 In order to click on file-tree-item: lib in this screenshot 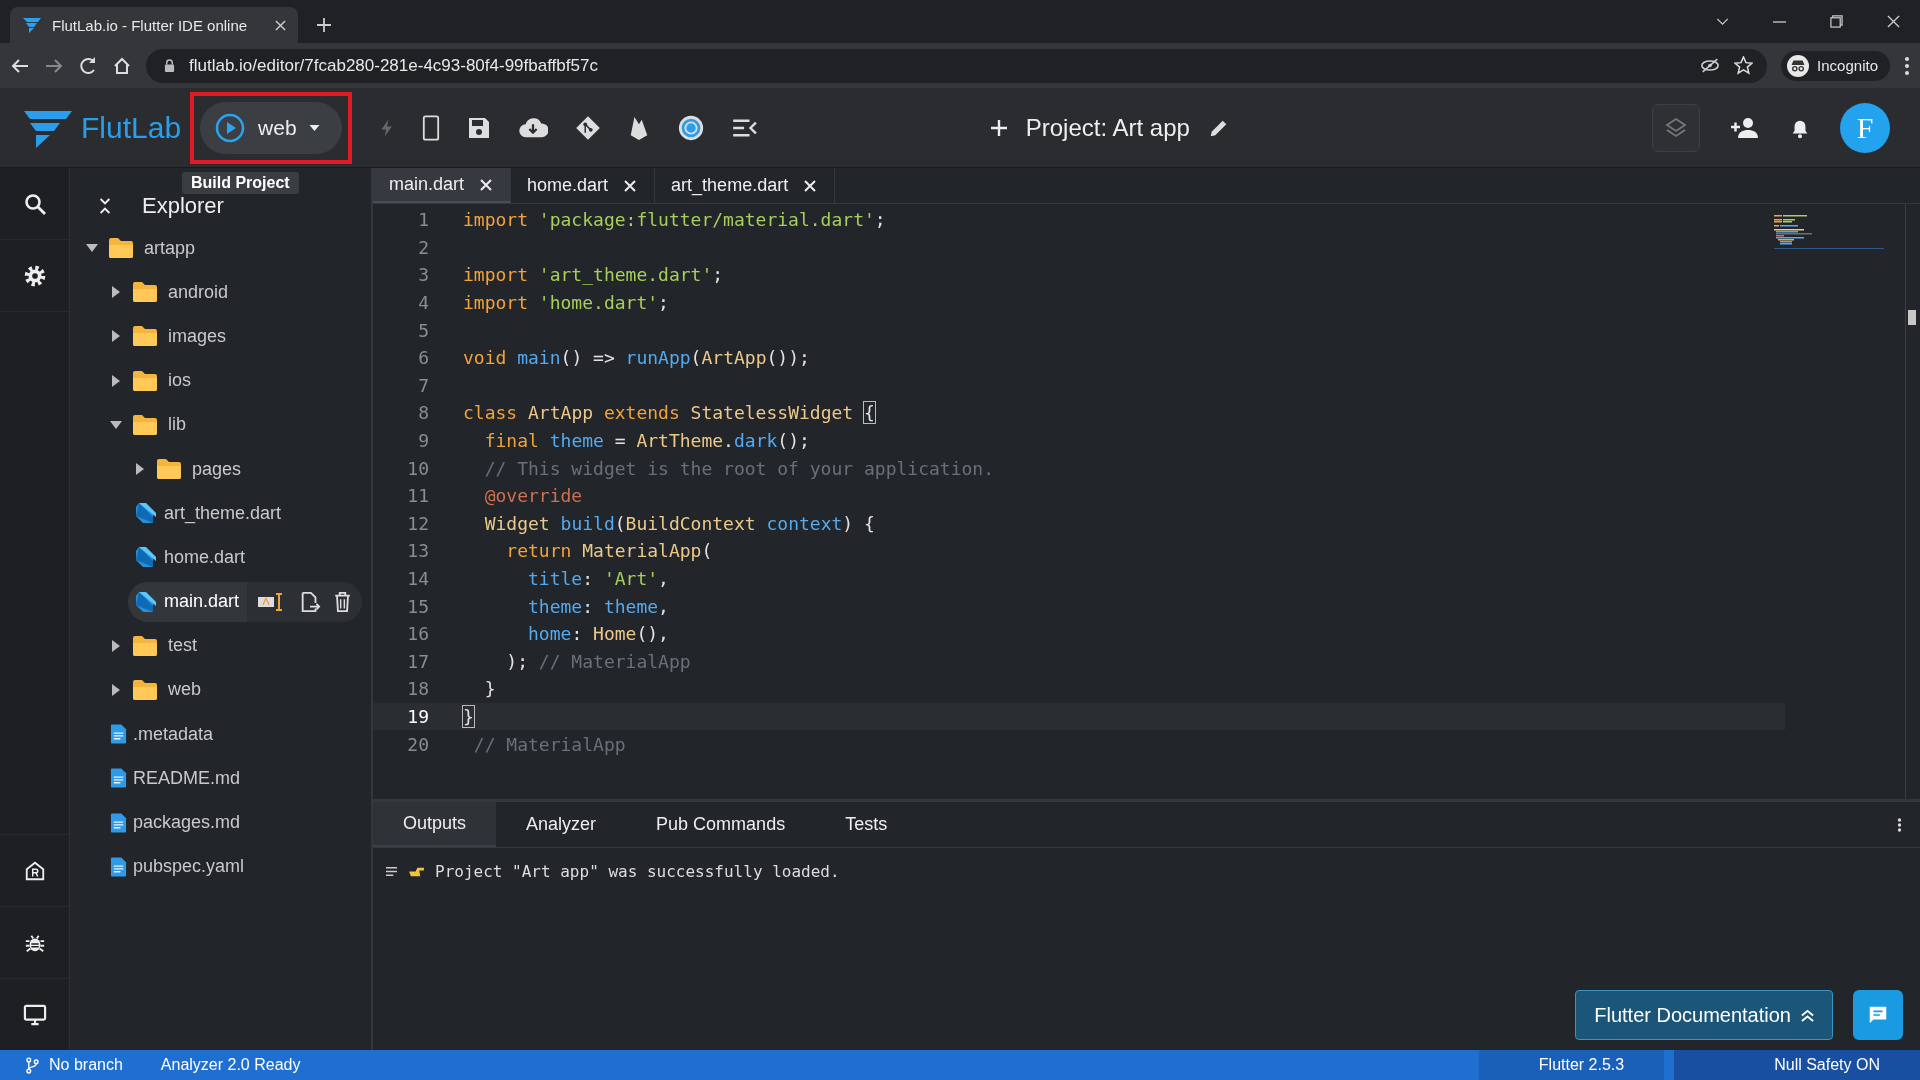, I will do `click(149, 424)`.